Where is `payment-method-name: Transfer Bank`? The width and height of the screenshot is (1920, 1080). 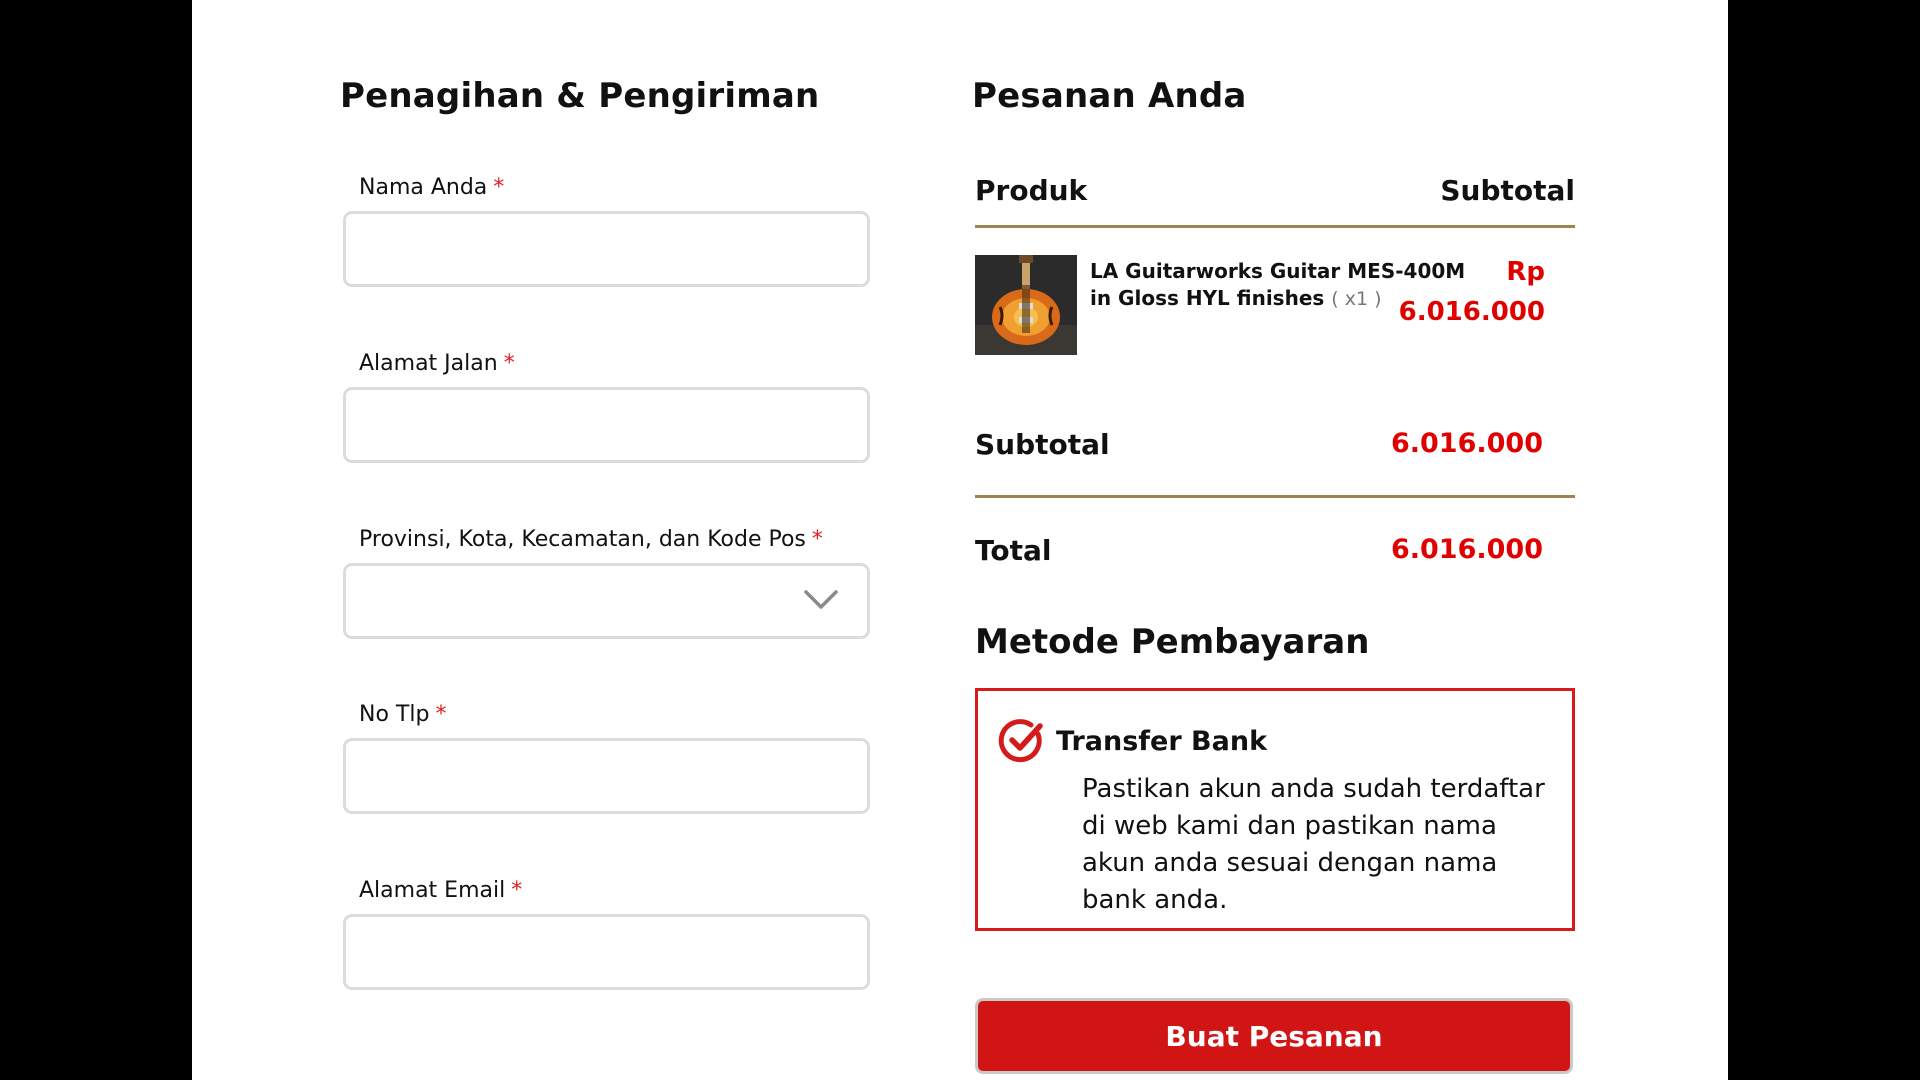
payment-method-name: Transfer Bank is located at coordinates (1162, 741).